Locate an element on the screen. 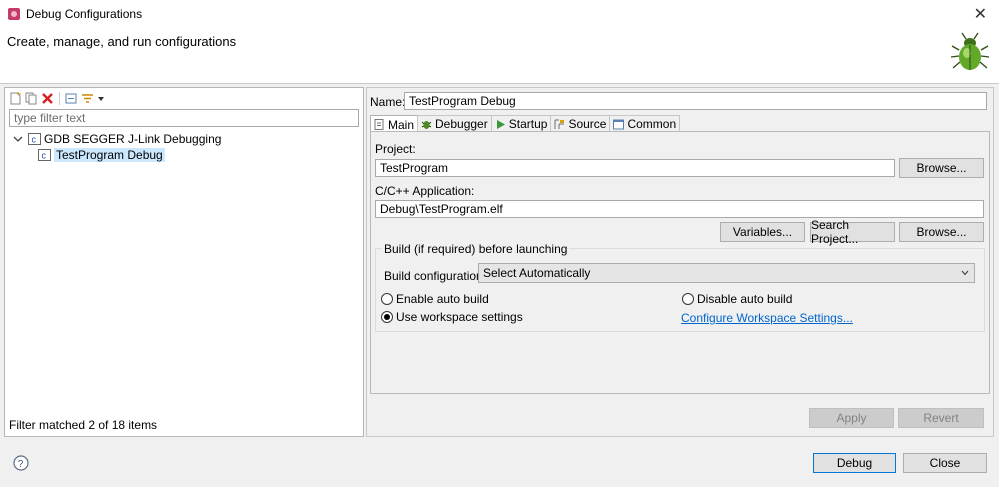 This screenshot has height=487, width=999. view-menu-chevron-down-icon is located at coordinates (101, 98).